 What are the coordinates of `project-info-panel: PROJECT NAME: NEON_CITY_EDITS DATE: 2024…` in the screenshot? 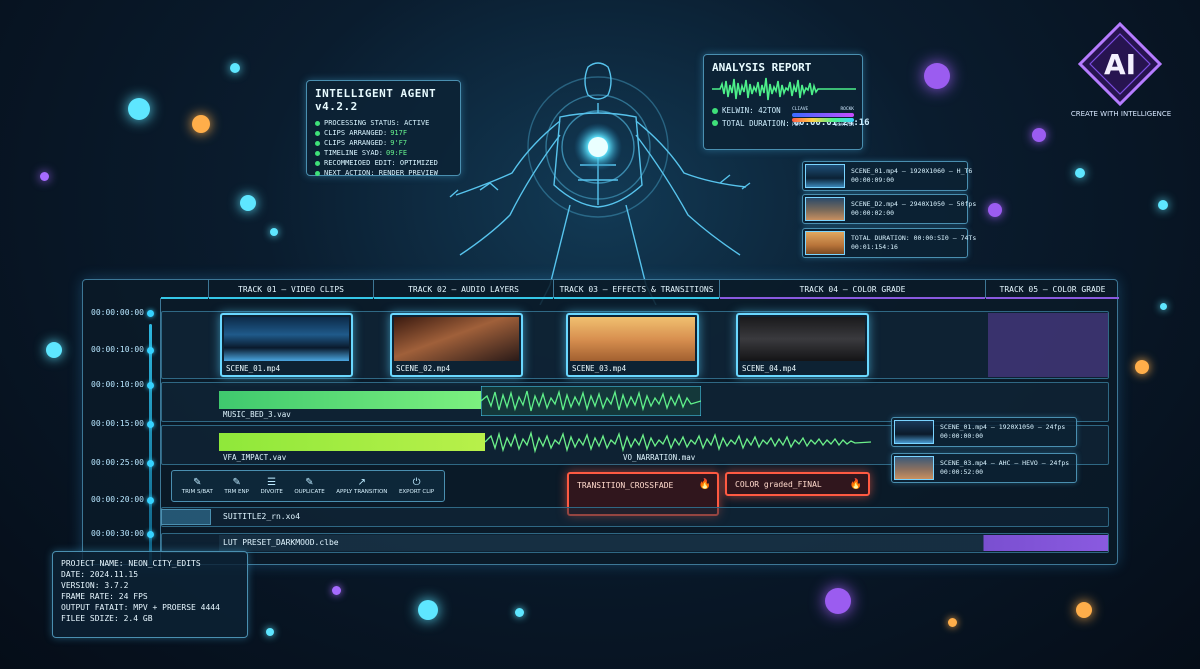 It's located at (150, 594).